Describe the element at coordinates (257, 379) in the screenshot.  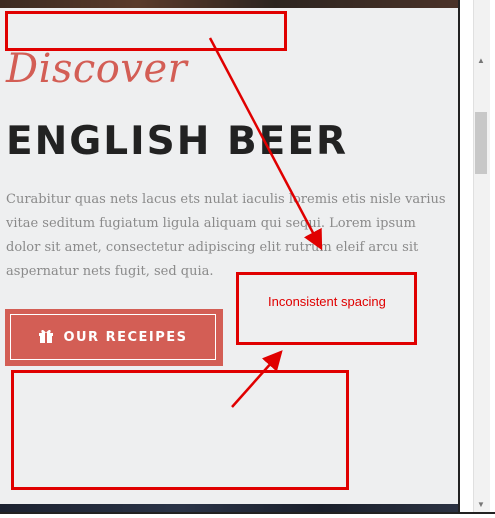
I see `annotation-arrow-up` at that location.